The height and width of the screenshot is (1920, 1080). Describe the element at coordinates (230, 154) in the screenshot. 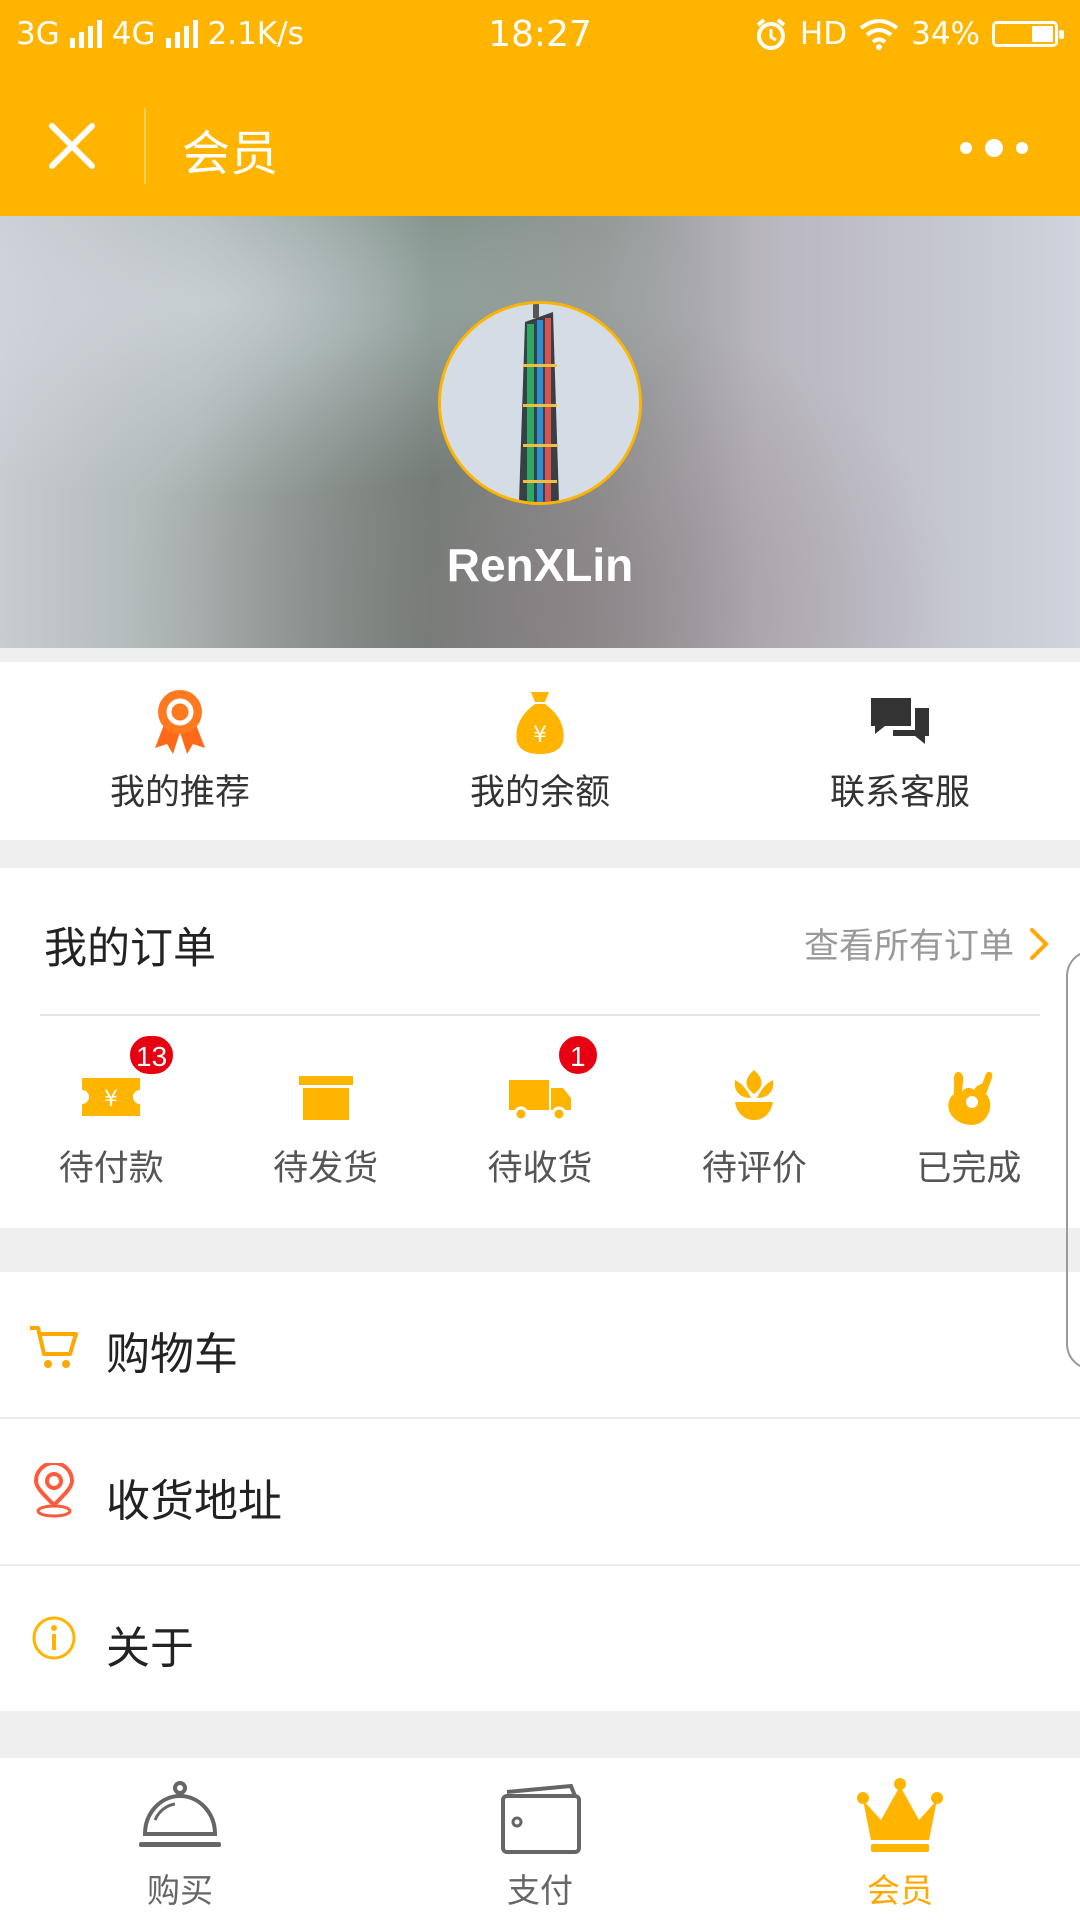

I see `page-title: 会员` at that location.